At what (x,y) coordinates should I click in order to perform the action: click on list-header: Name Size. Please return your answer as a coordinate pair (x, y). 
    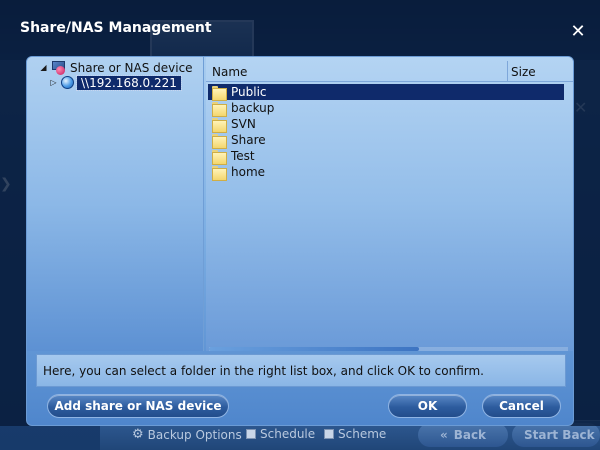
    Looking at the image, I should click on (389, 71).